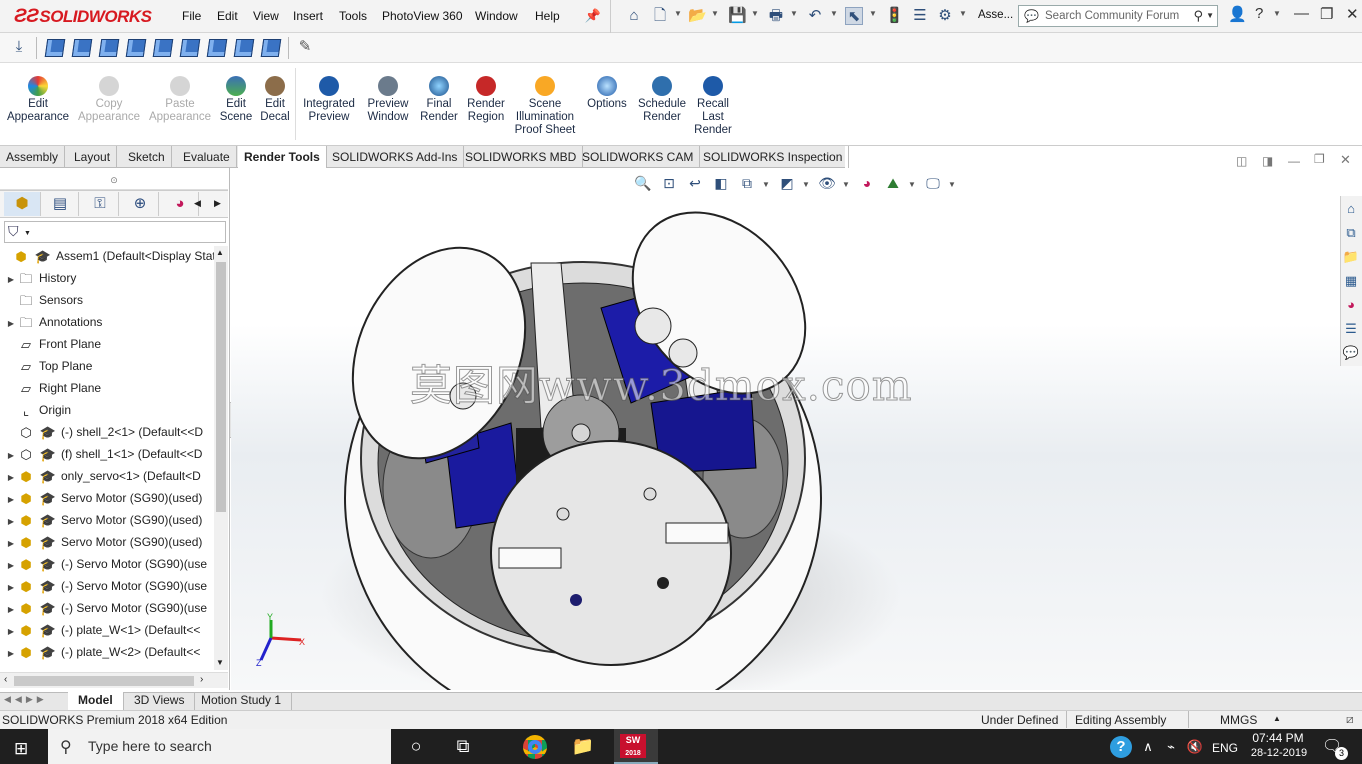 The width and height of the screenshot is (1362, 764). Describe the element at coordinates (521, 157) in the screenshot. I see `command-tab-solidworks-mbd: SOLIDWORKS MBD` at that location.